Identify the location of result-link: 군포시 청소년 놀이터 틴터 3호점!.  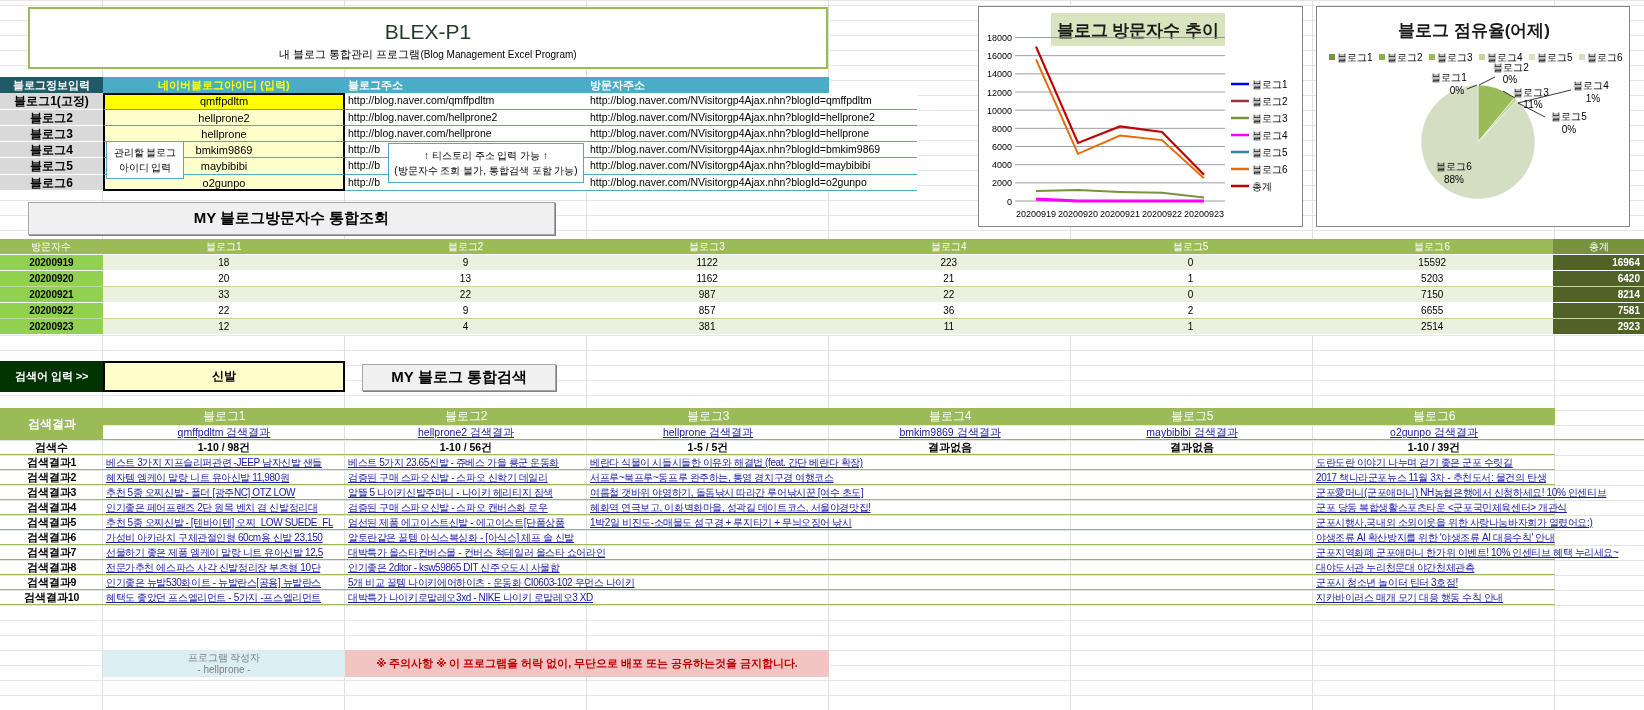
(1387, 582).